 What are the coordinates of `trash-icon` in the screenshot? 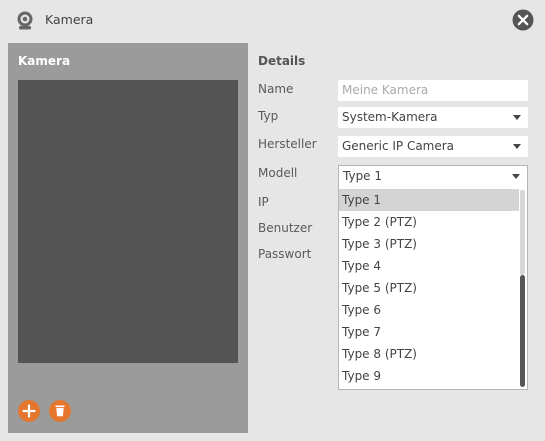 It's located at (60, 411).